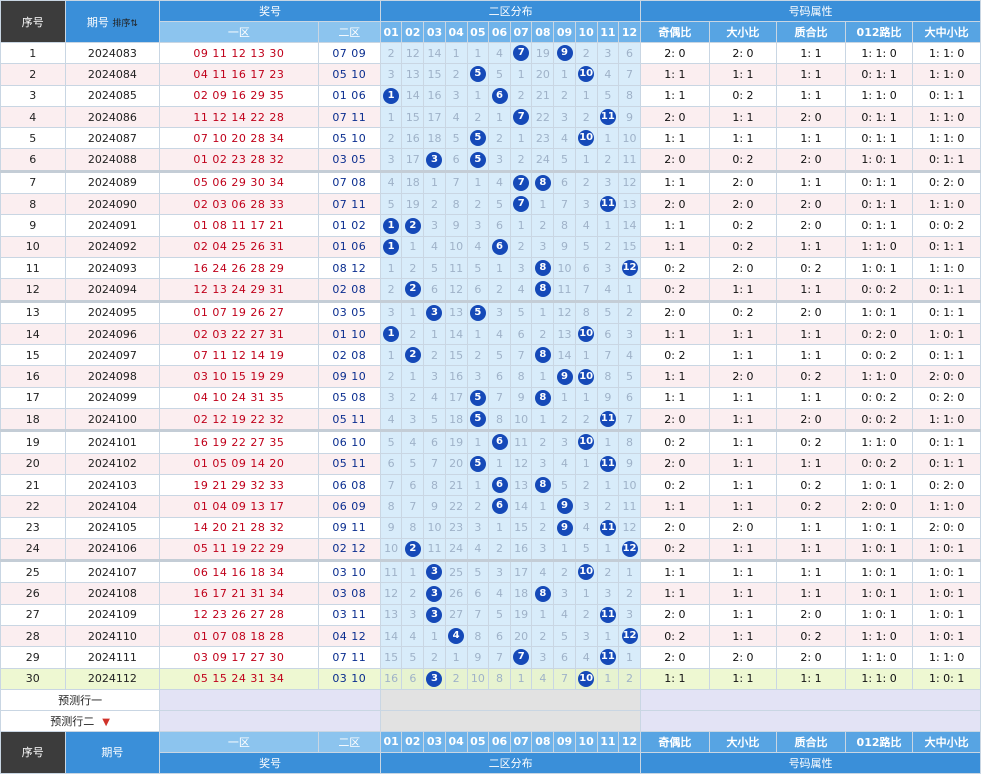 The image size is (981, 774). What do you see at coordinates (239, 463) in the screenshot?
I see `row-zone1-numbers: 01 05 09 14 20` at bounding box center [239, 463].